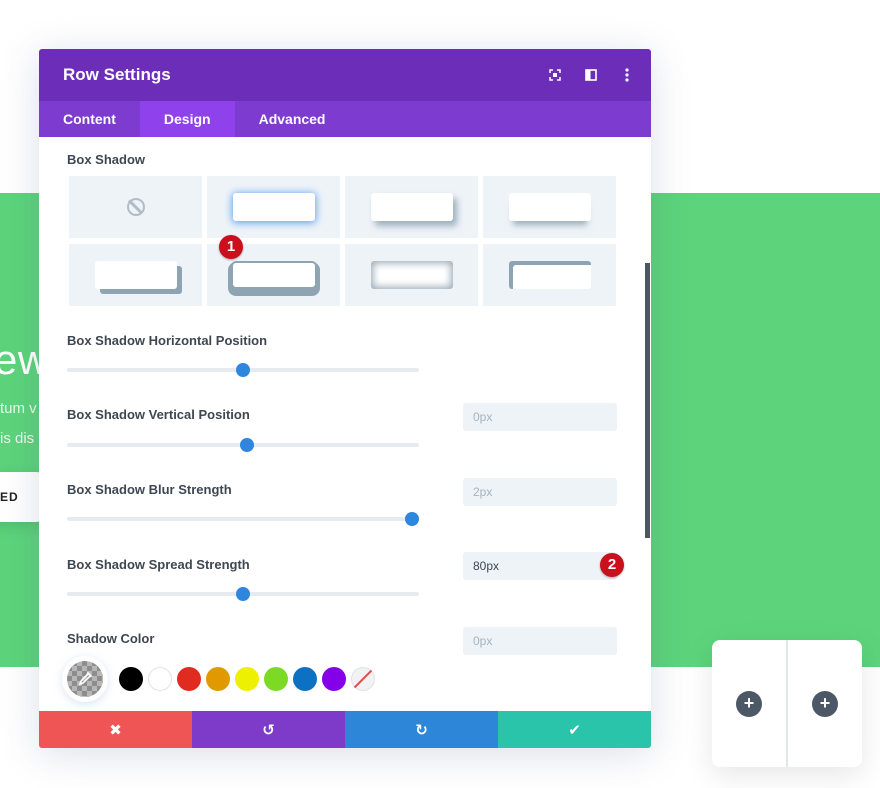 The height and width of the screenshot is (788, 880). I want to click on preset-bottom, so click(549, 207).